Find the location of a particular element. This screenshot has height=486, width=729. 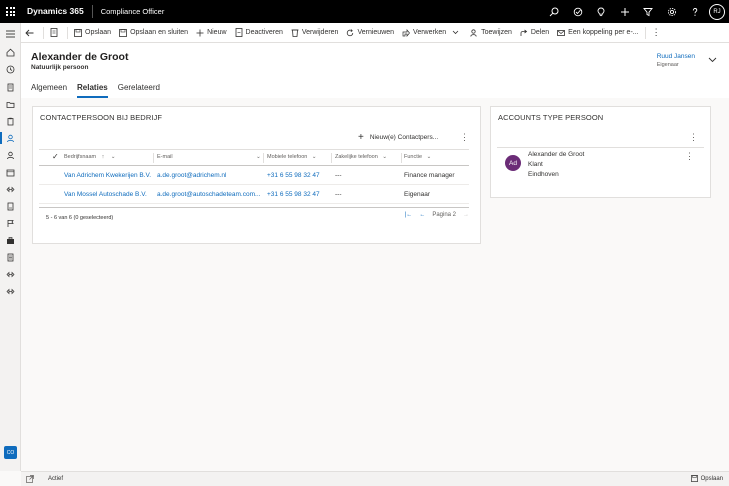

list-icon is located at coordinates (10, 257).